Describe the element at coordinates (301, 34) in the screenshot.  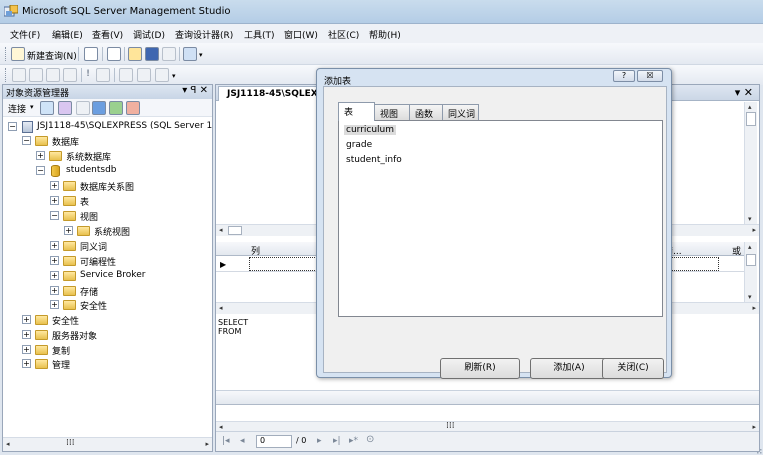
I see `menu-window: 窗口(W)` at that location.